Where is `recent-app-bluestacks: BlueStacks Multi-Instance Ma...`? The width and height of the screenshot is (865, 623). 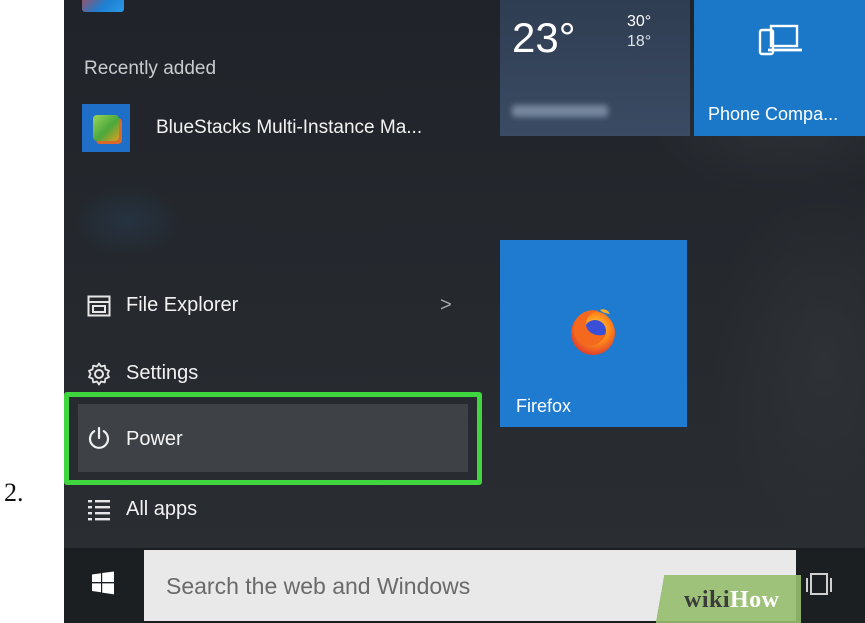
recent-app-bluestacks: BlueStacks Multi-Instance Ma... is located at coordinates (283, 128).